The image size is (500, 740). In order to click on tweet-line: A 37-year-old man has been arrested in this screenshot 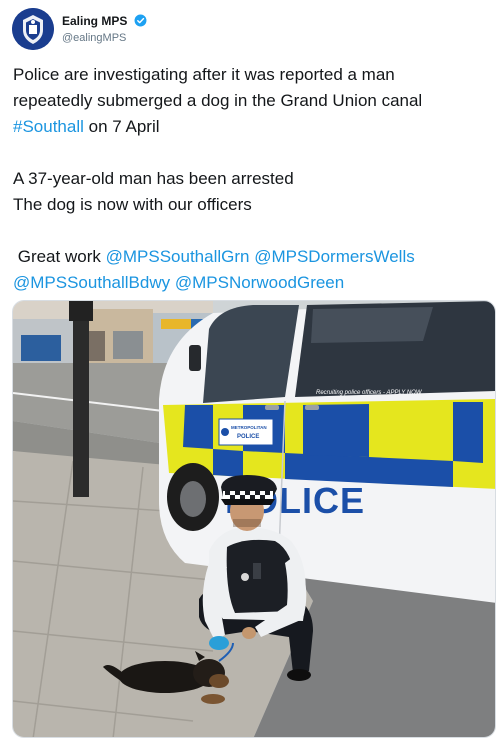, I will do `click(153, 178)`.